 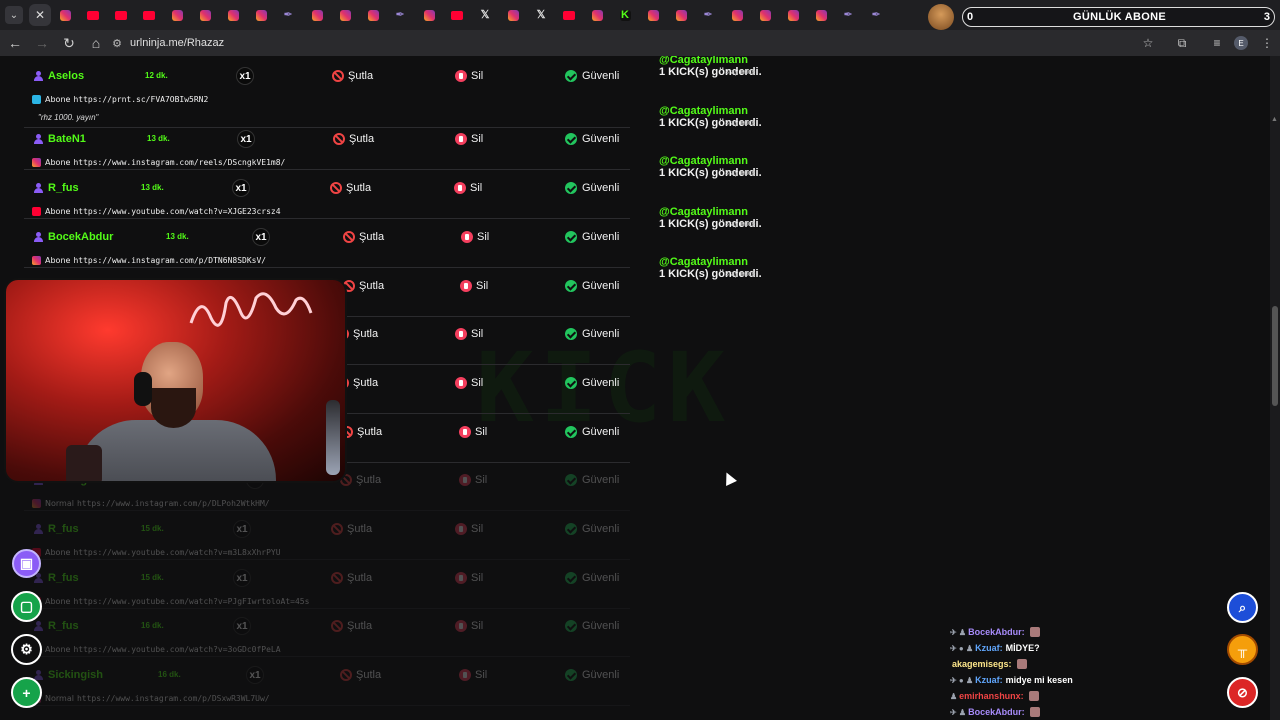 I want to click on username: BocekAbdur, so click(x=80, y=237).